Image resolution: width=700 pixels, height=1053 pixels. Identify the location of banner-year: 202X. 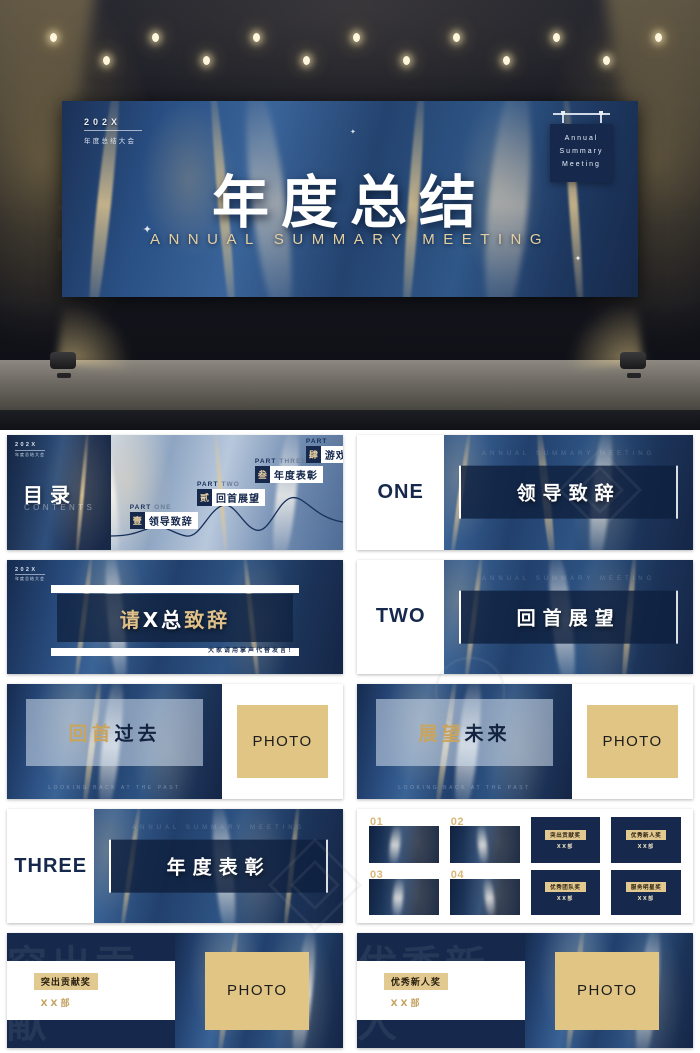
(103, 122).